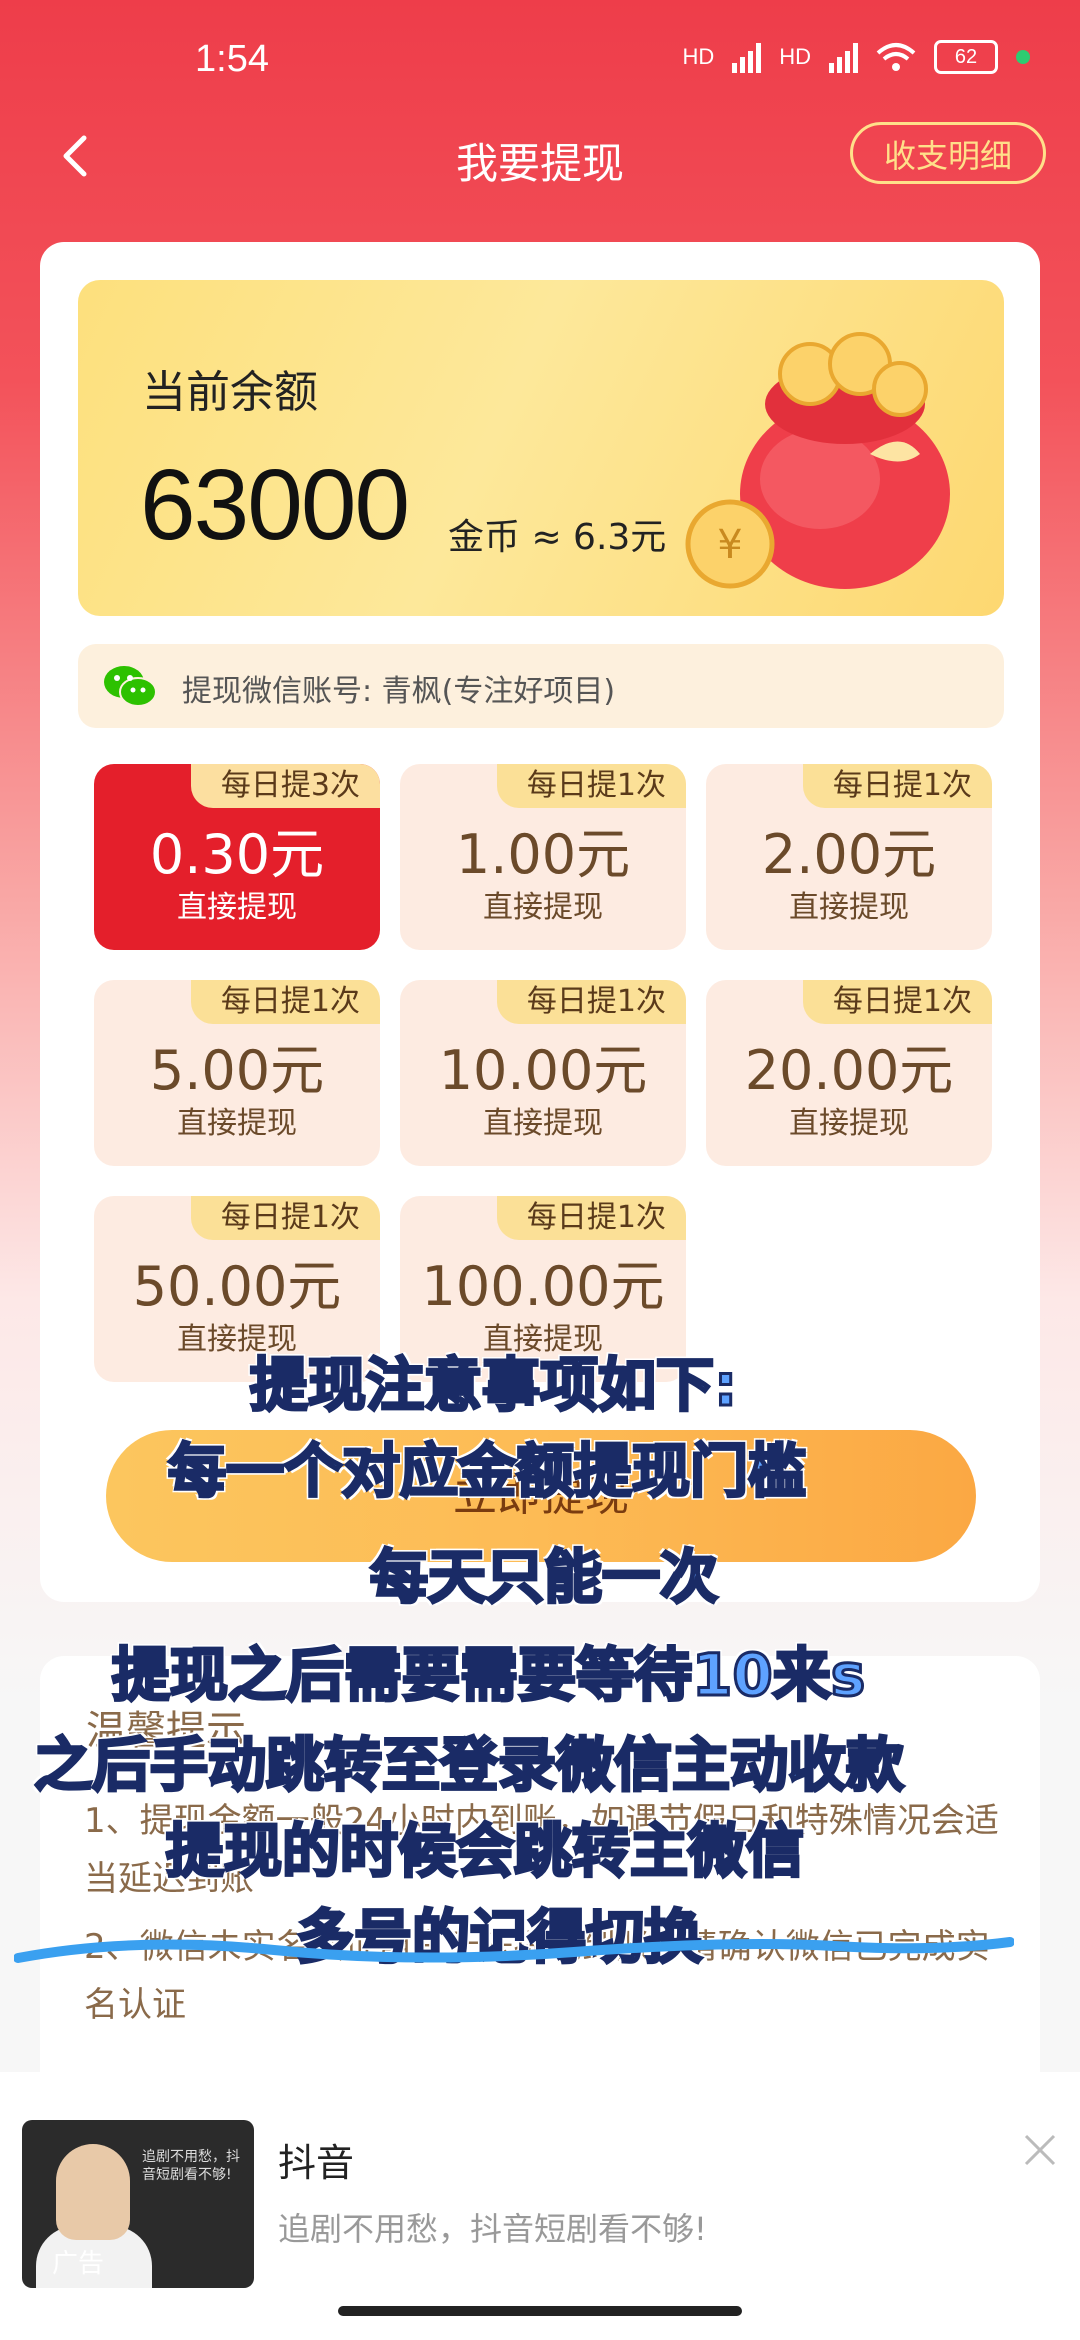  What do you see at coordinates (230, 392) in the screenshot?
I see `balance-label: 当前余额` at bounding box center [230, 392].